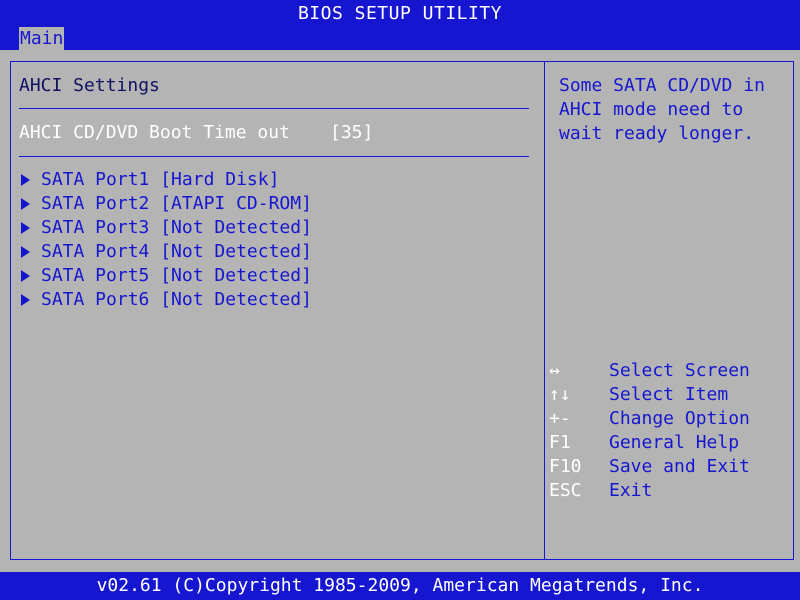 The width and height of the screenshot is (800, 600). Describe the element at coordinates (565, 490) in the screenshot. I see `key-esc: ESC` at that location.